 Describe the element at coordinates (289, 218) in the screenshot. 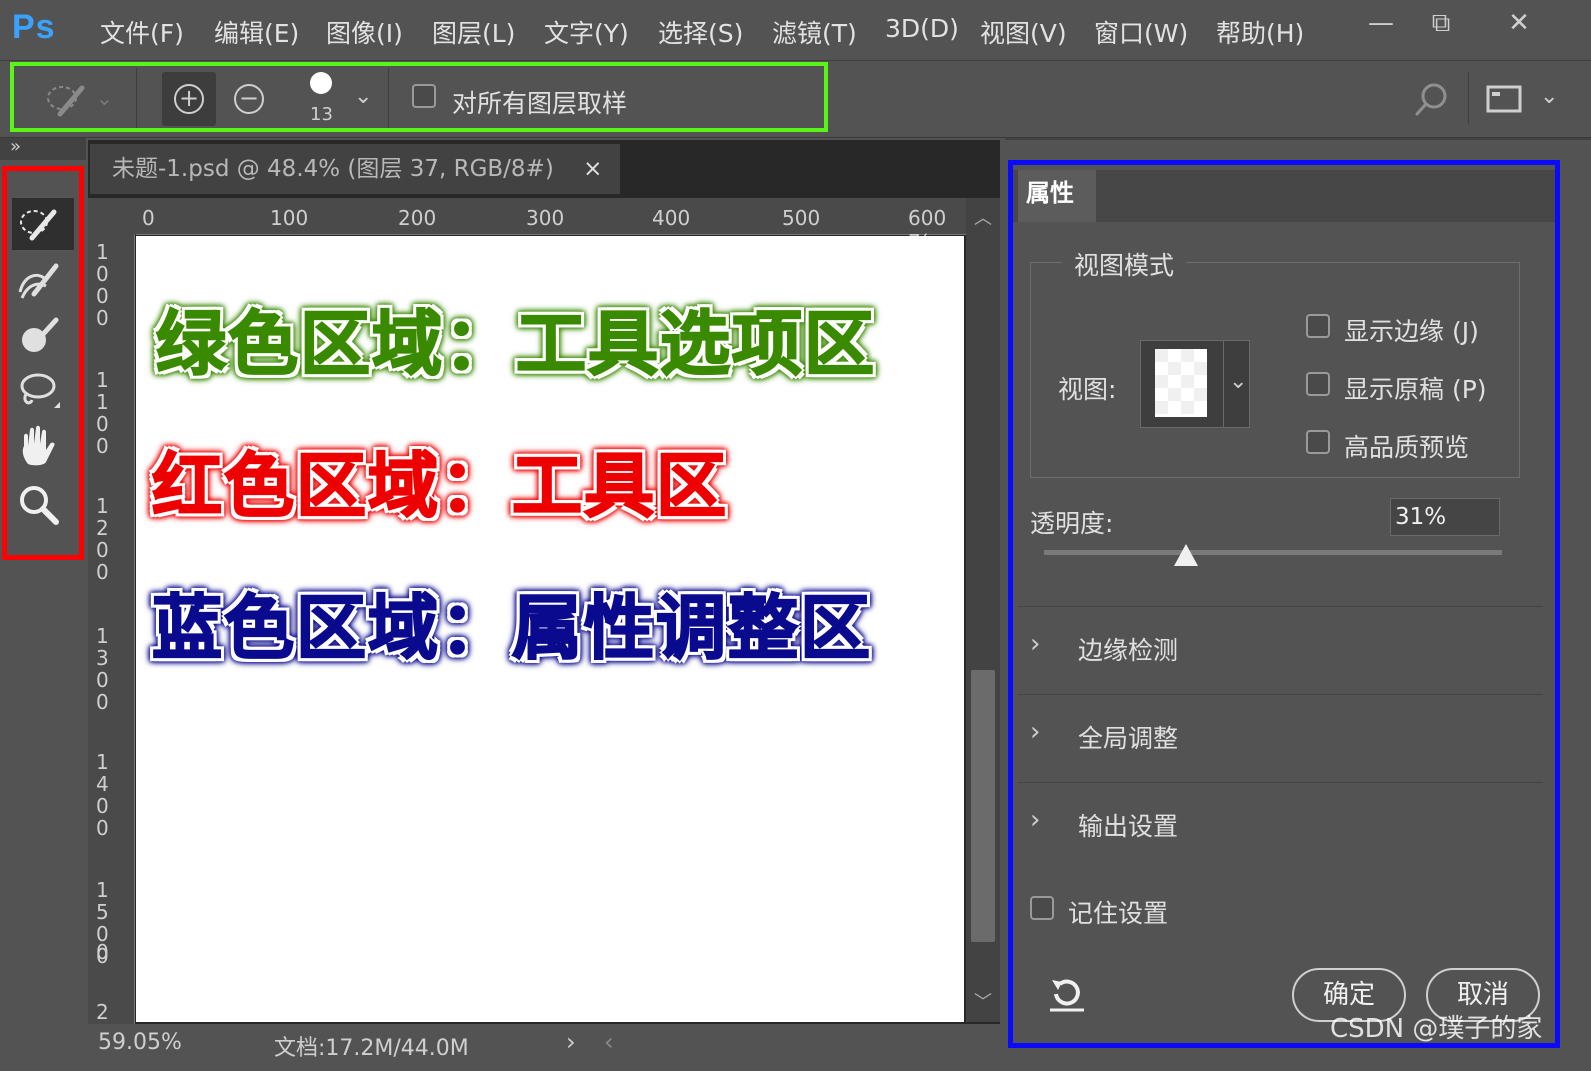

I see `ruler-h-label: 100` at that location.